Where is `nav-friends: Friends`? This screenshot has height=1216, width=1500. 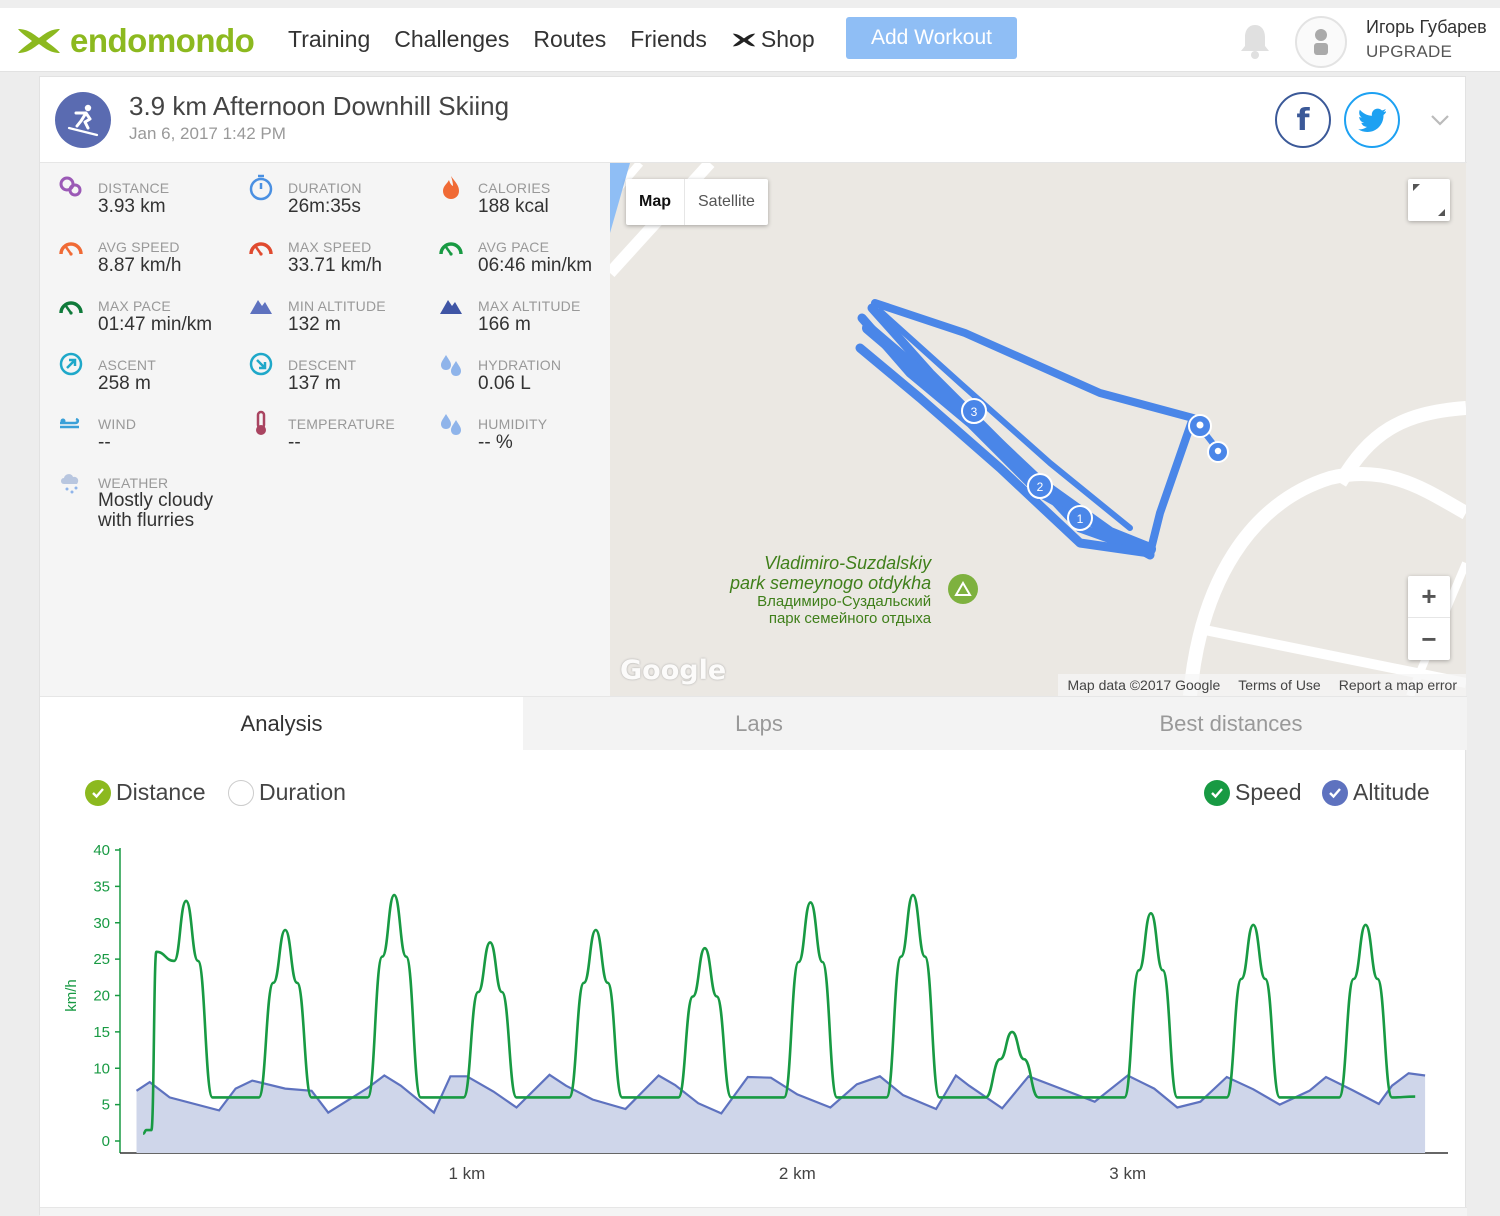 nav-friends: Friends is located at coordinates (668, 39).